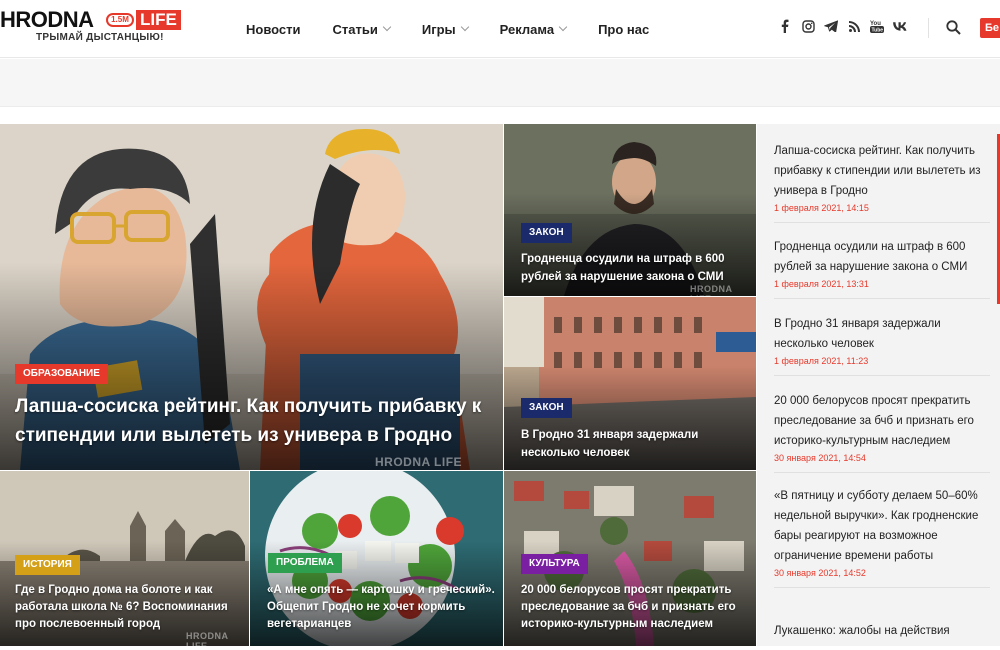 This screenshot has width=1000, height=650. What do you see at coordinates (820, 458) in the screenshot?
I see `sidebar-news-date: 30 января 2021, 14:54` at bounding box center [820, 458].